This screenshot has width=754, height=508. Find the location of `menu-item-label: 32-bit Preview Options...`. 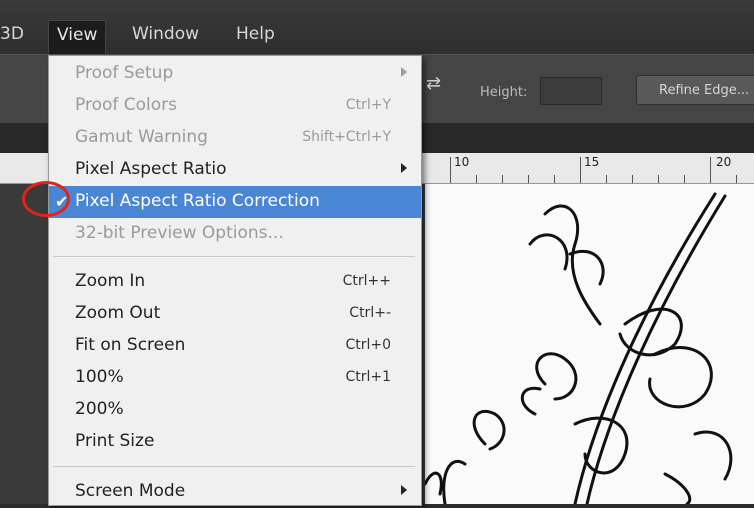

menu-item-label: 32-bit Preview Options... is located at coordinates (179, 233).